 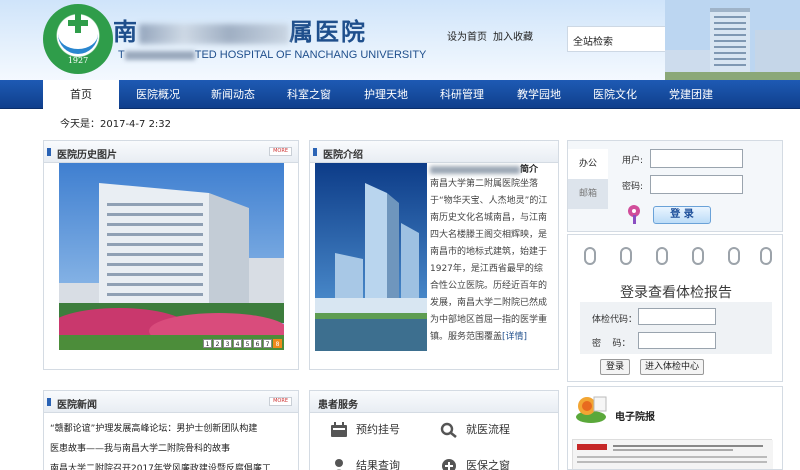 I want to click on intro-heading-suffix: 简介, so click(x=529, y=170).